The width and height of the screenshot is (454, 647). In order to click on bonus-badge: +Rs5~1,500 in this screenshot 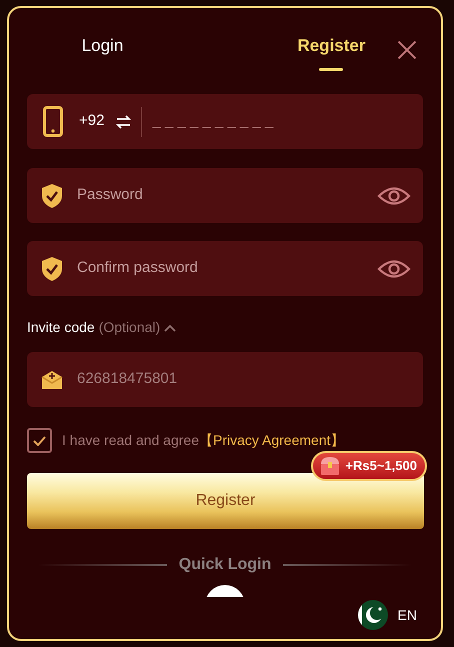, I will do `click(369, 466)`.